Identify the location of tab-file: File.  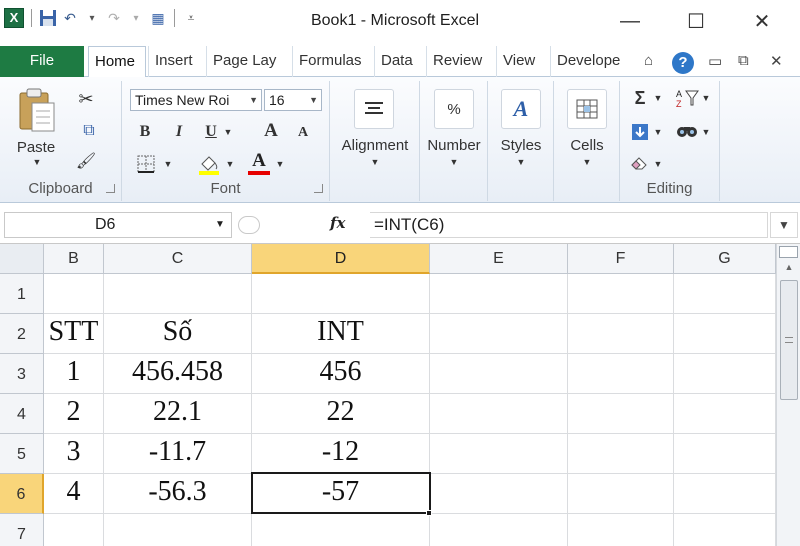
(42, 61).